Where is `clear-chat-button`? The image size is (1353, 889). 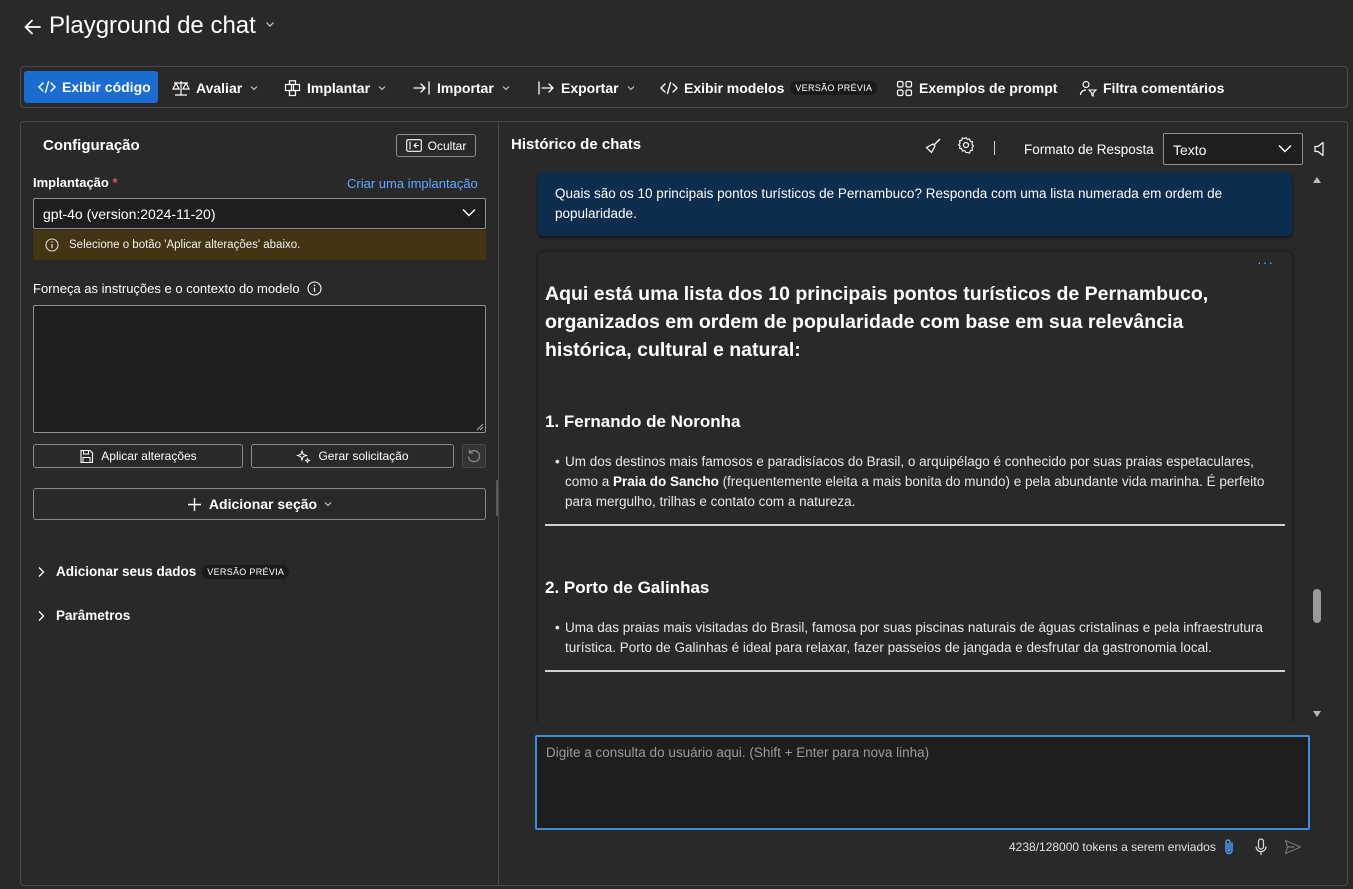 clear-chat-button is located at coordinates (933, 146).